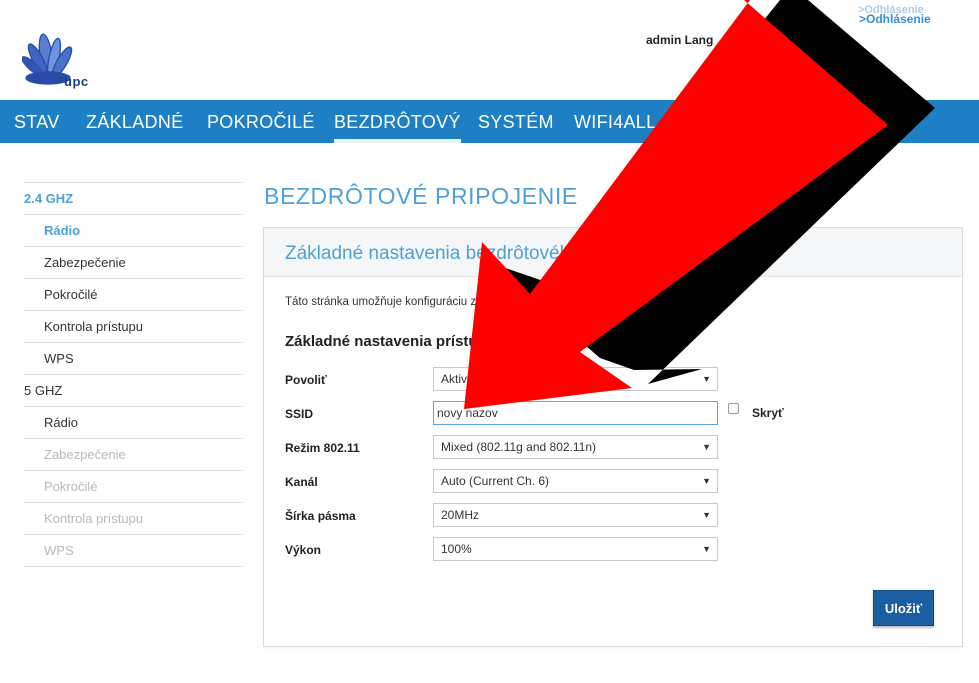 This screenshot has height=683, width=979. I want to click on hide-ssid-checkbox, so click(733, 408).